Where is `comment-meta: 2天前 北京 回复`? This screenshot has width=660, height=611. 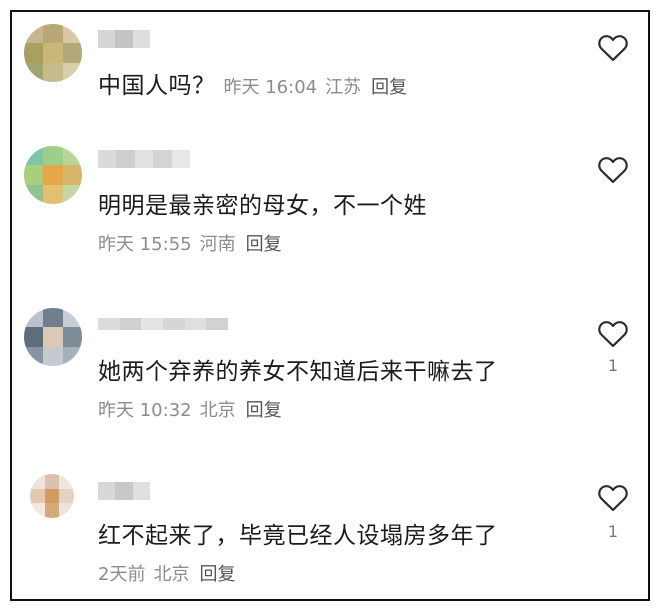
comment-meta: 2天前 北京 回复 is located at coordinates (166, 573).